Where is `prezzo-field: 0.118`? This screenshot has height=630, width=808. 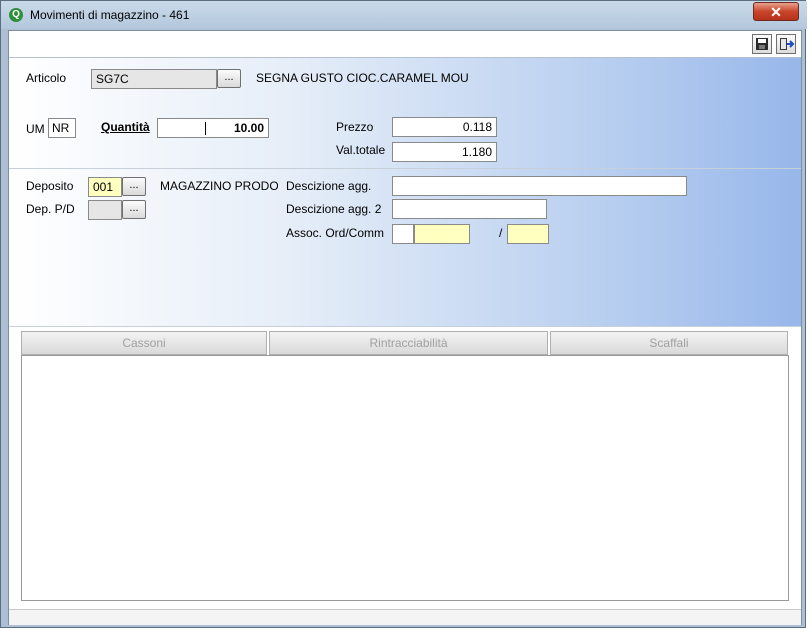
prezzo-field: 0.118 is located at coordinates (444, 127).